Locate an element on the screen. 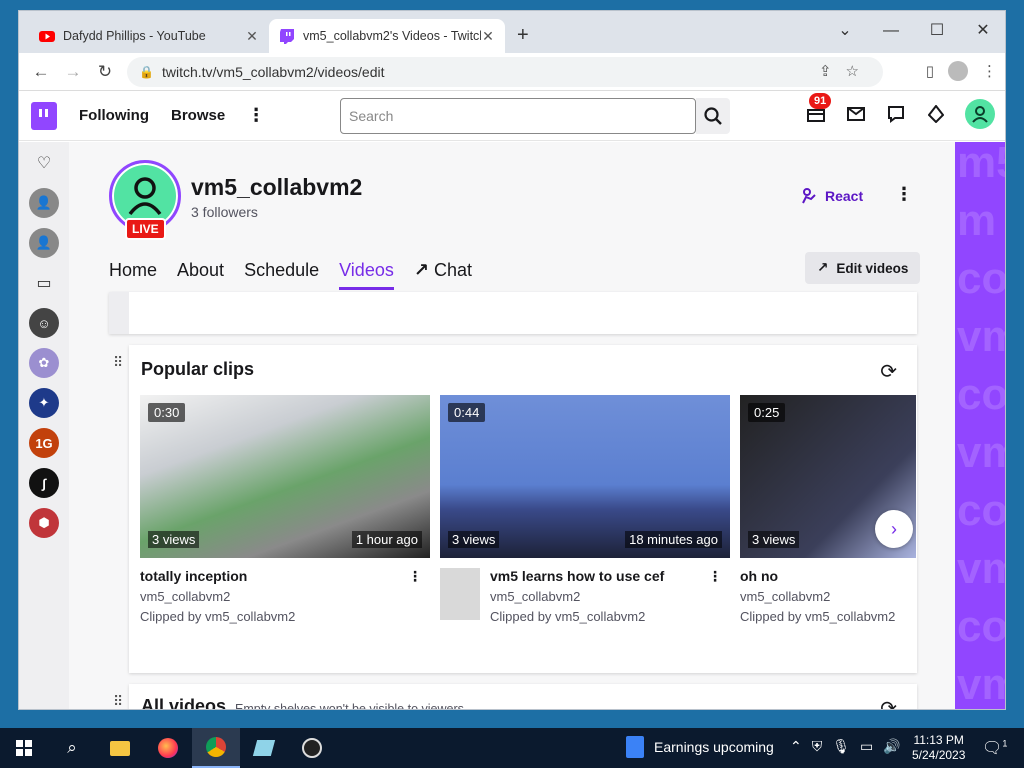  video-camera-icon: ▭ is located at coordinates (44, 283).